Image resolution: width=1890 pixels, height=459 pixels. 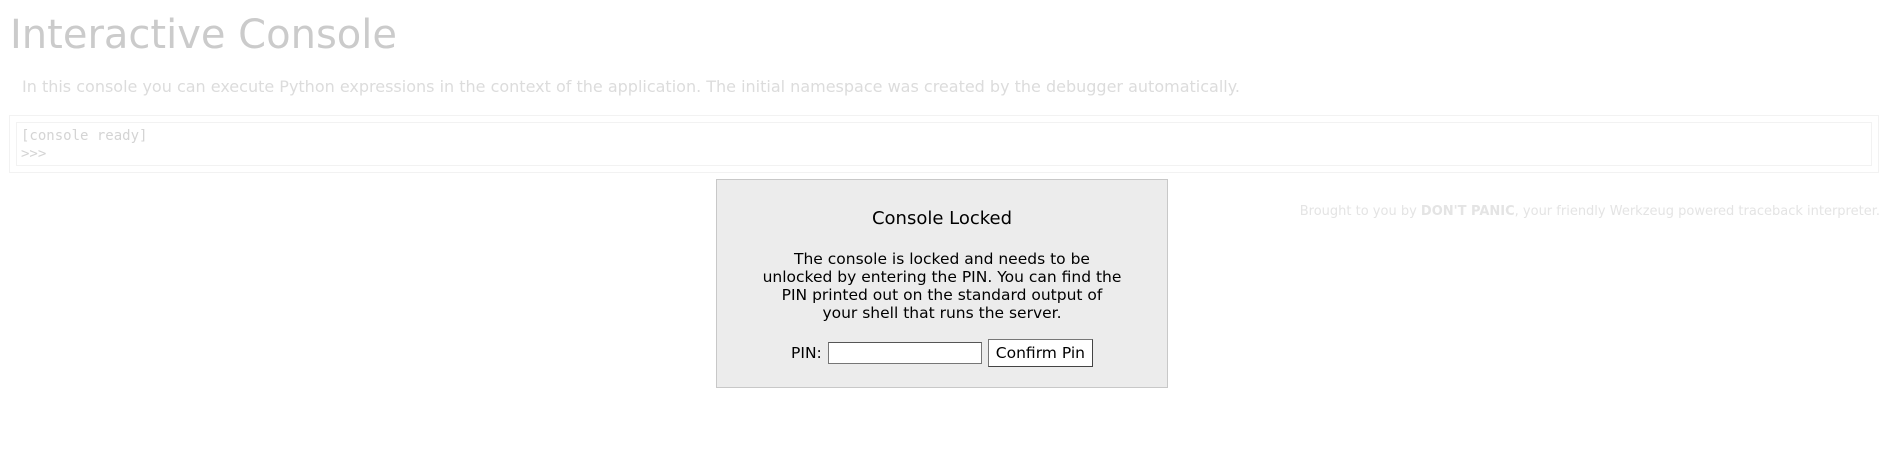 I want to click on pin-input, so click(x=904, y=353).